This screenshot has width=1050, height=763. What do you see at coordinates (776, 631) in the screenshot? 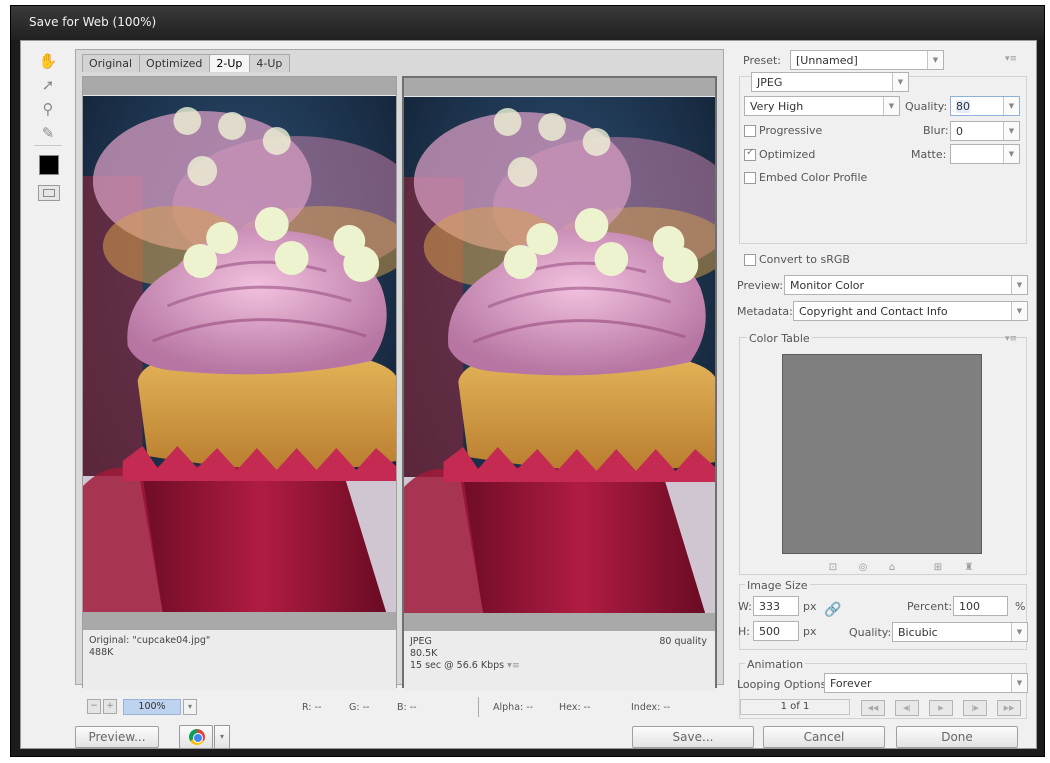
I see `height-input: 500` at bounding box center [776, 631].